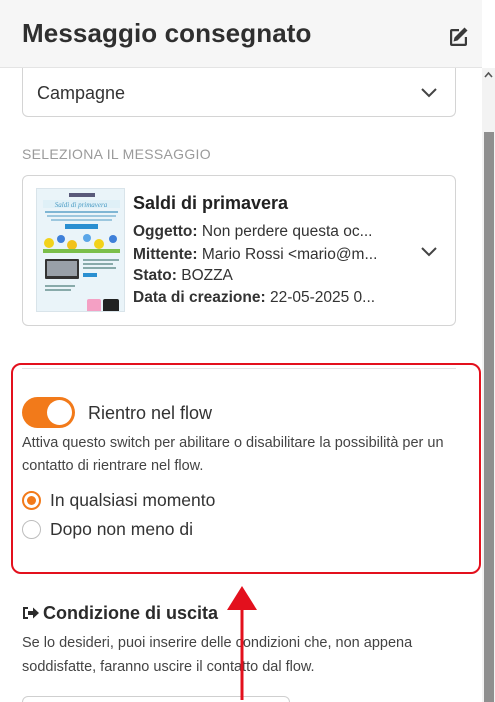  Describe the element at coordinates (131, 613) in the screenshot. I see `exit-condition-title-text: Condizione di uscita` at that location.